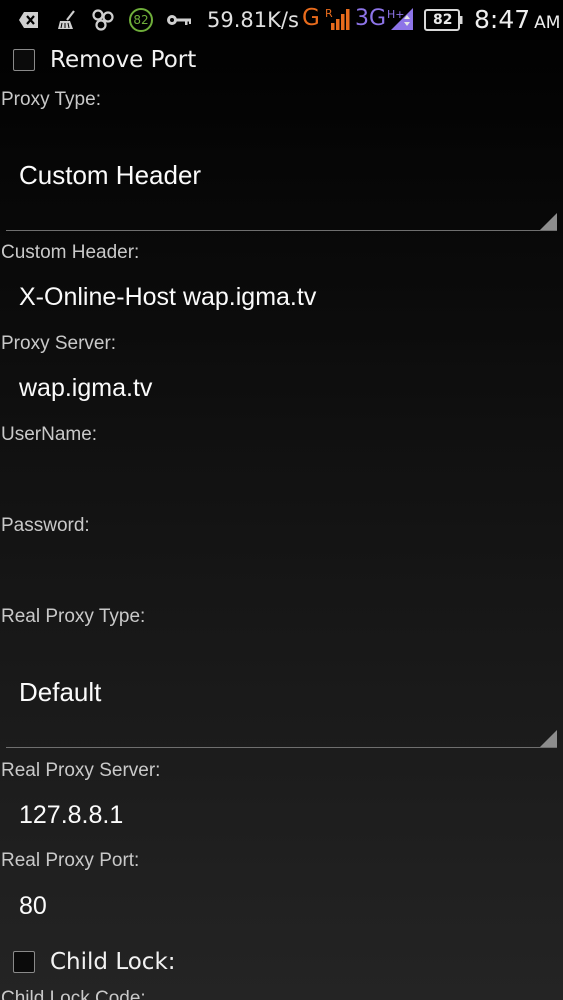 The height and width of the screenshot is (1000, 563). I want to click on username-field, so click(281, 480).